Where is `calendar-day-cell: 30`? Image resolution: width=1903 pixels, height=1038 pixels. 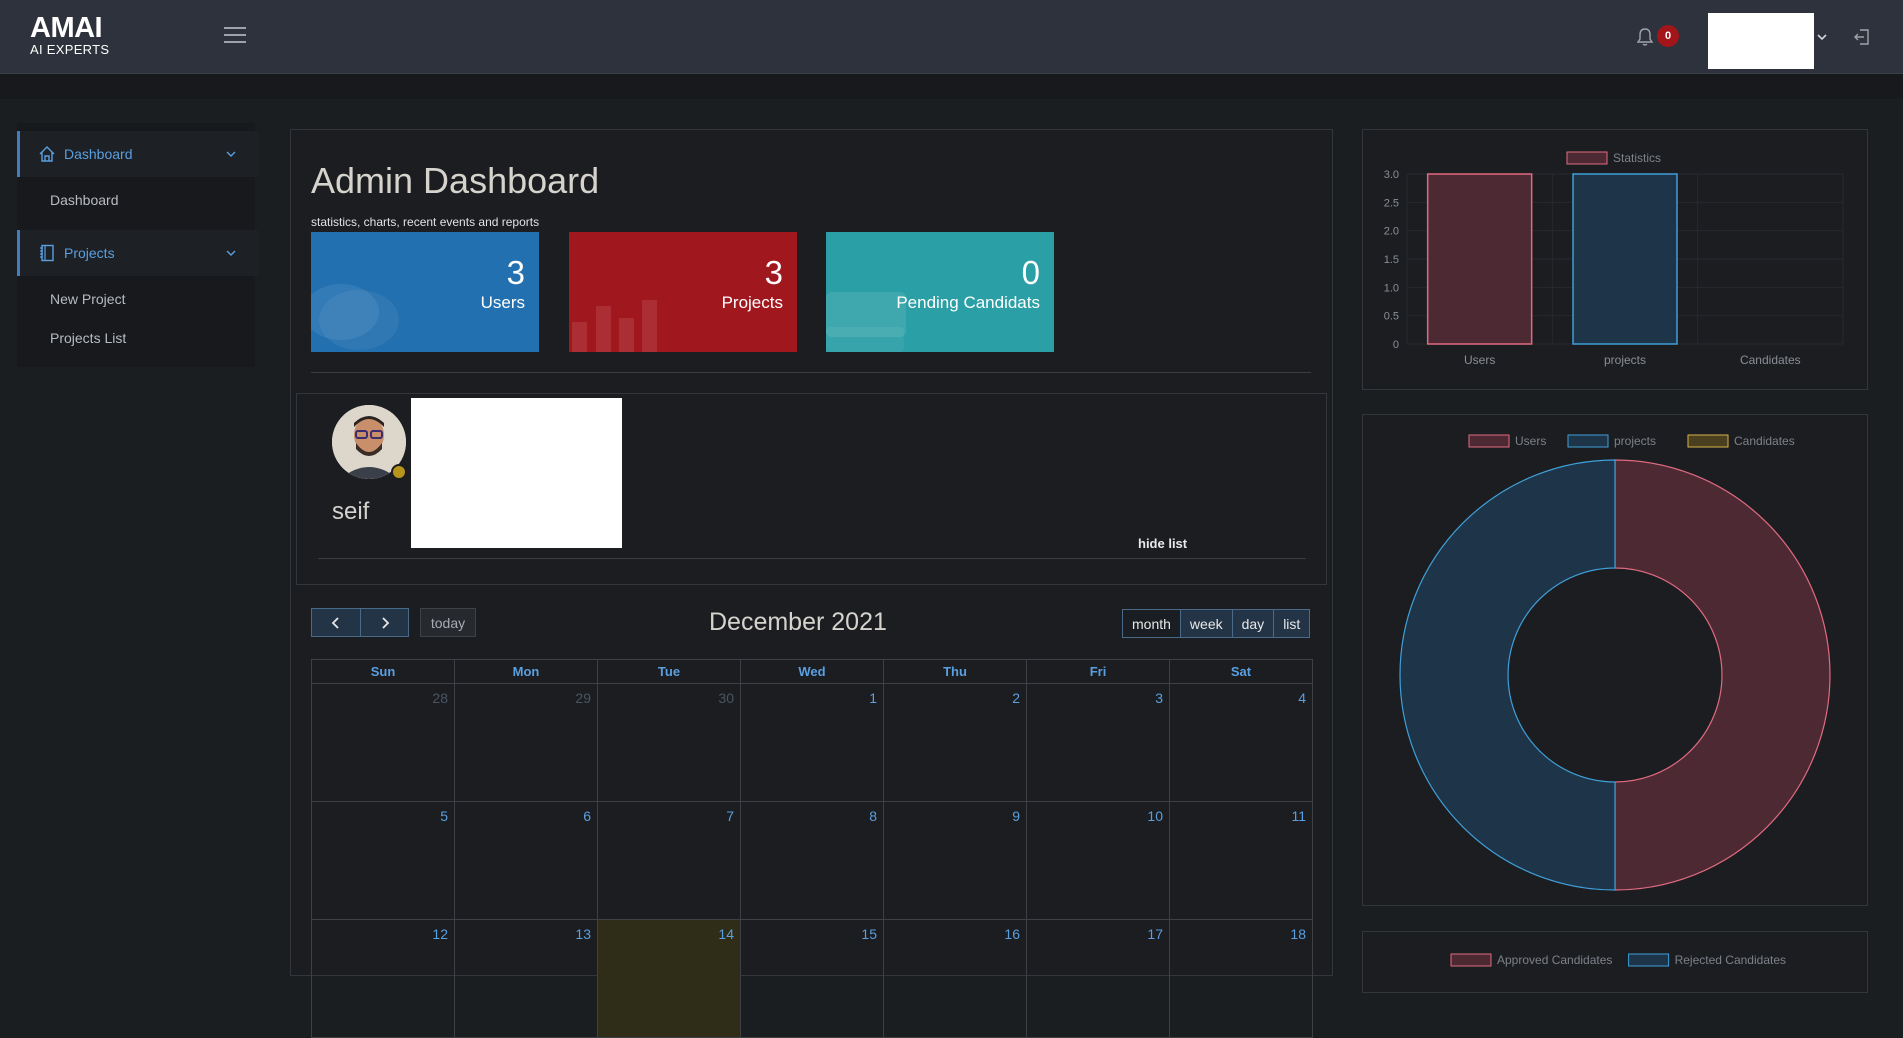 calendar-day-cell: 30 is located at coordinates (668, 743).